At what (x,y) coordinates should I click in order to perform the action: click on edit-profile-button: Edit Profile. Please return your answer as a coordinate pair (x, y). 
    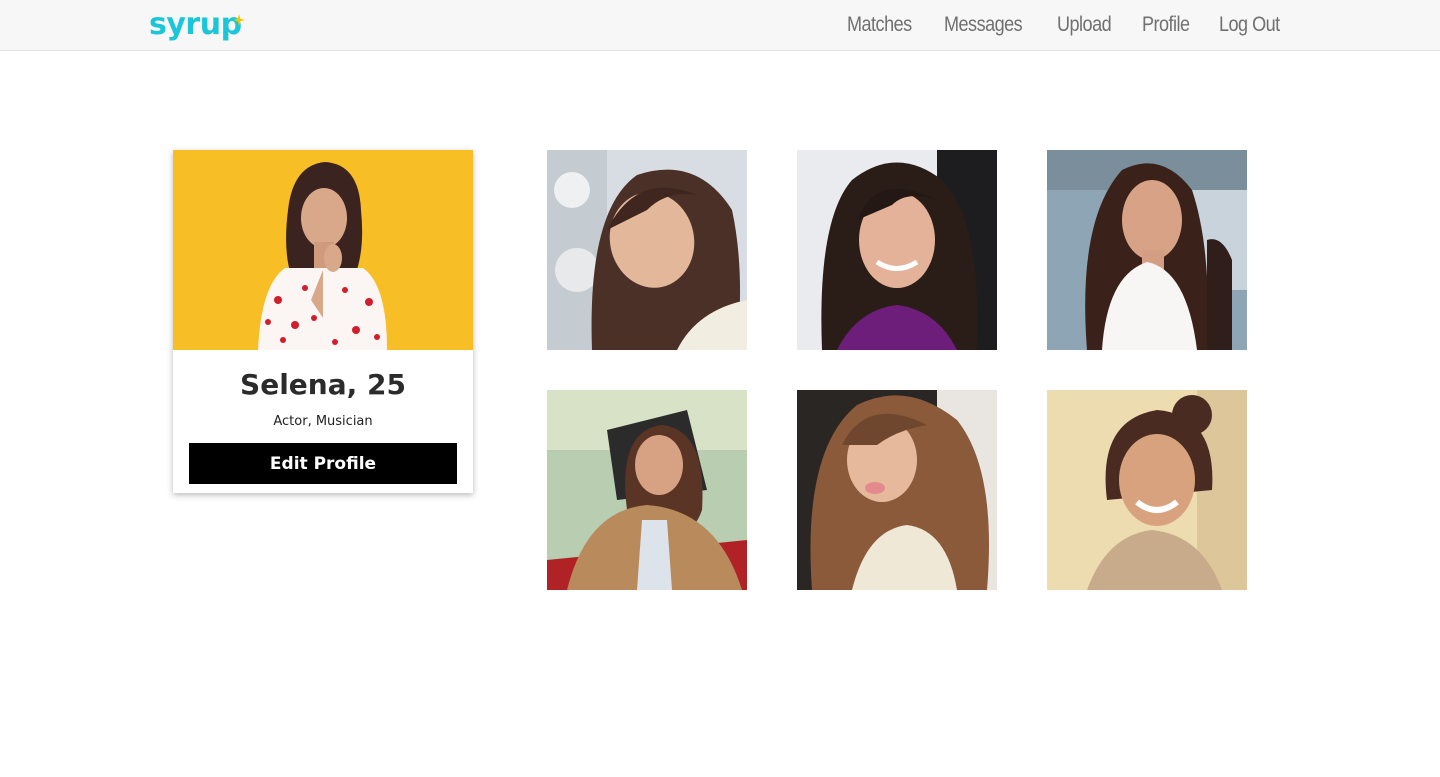
    Looking at the image, I should click on (323, 463).